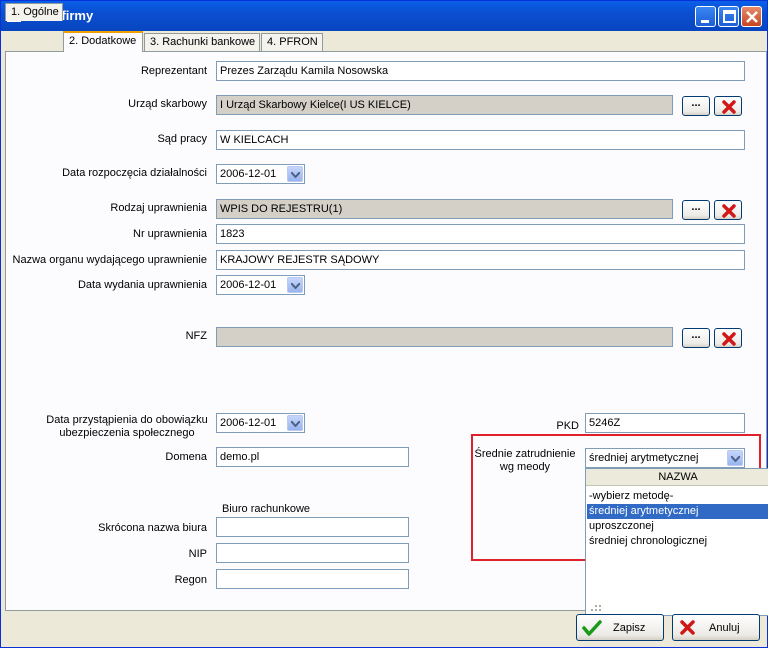 The image size is (768, 648). What do you see at coordinates (480, 260) in the screenshot?
I see `nazwa-organu-input: KRAJOWY REJESTR SĄDOWY` at bounding box center [480, 260].